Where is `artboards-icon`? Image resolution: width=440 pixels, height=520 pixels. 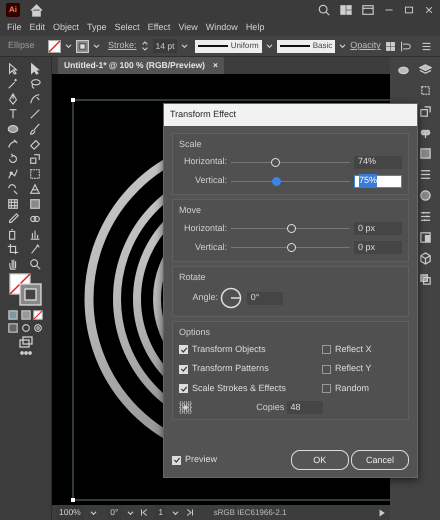
artboards-icon is located at coordinates (425, 90).